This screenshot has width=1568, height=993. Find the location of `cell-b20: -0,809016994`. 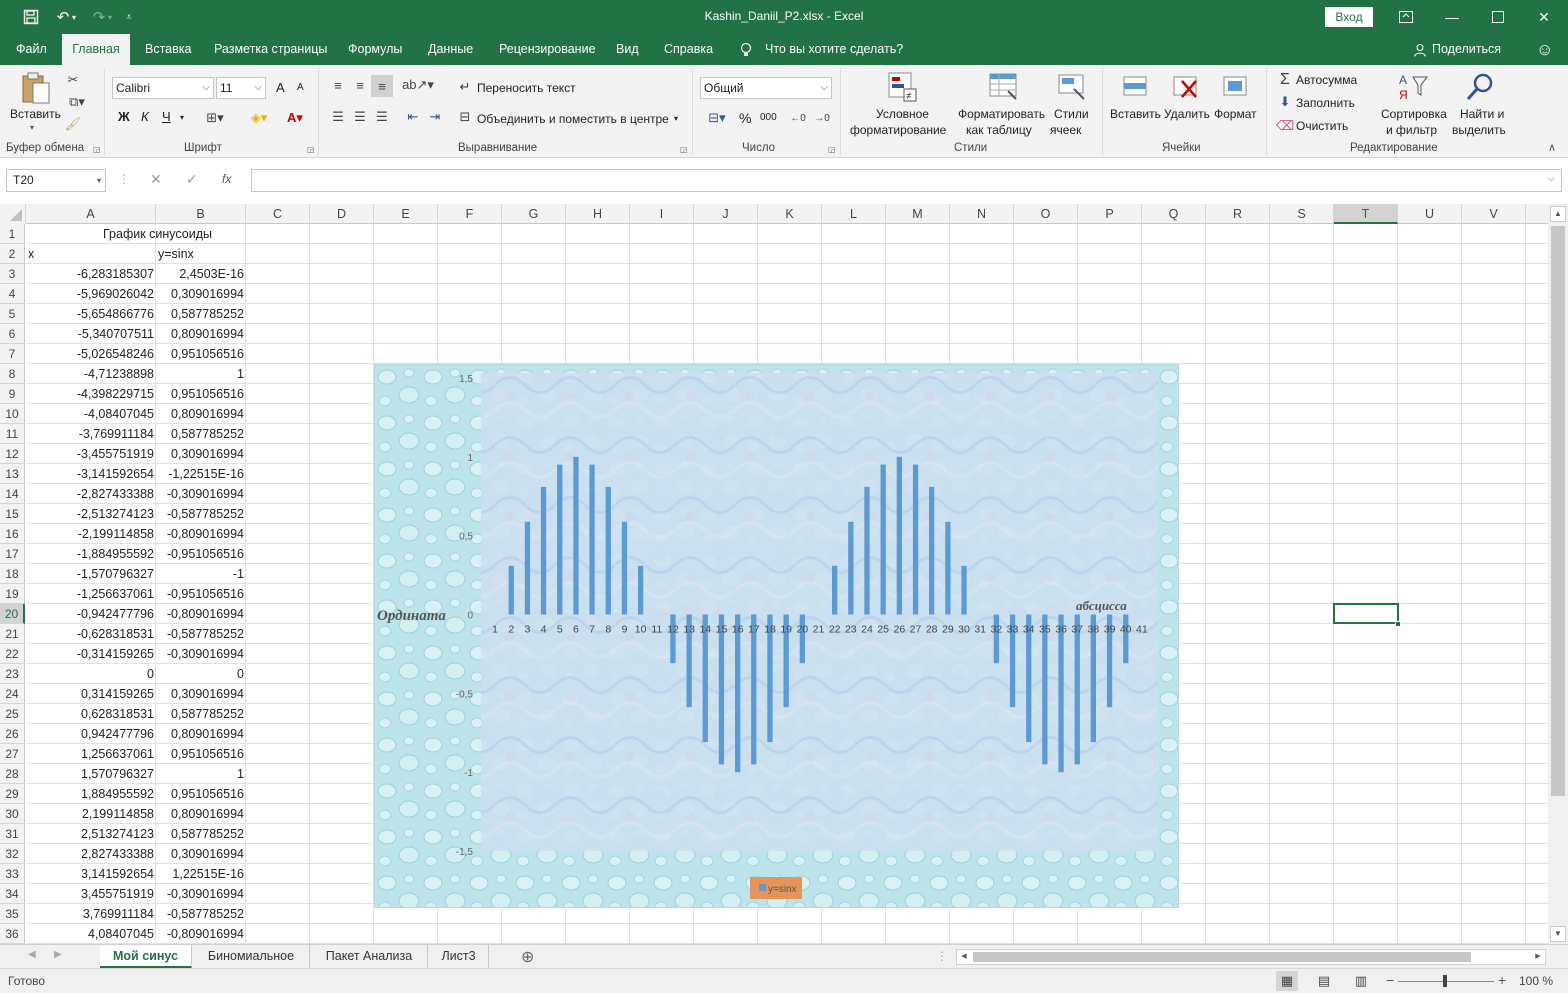

cell-b20: -0,809016994 is located at coordinates (201, 614).